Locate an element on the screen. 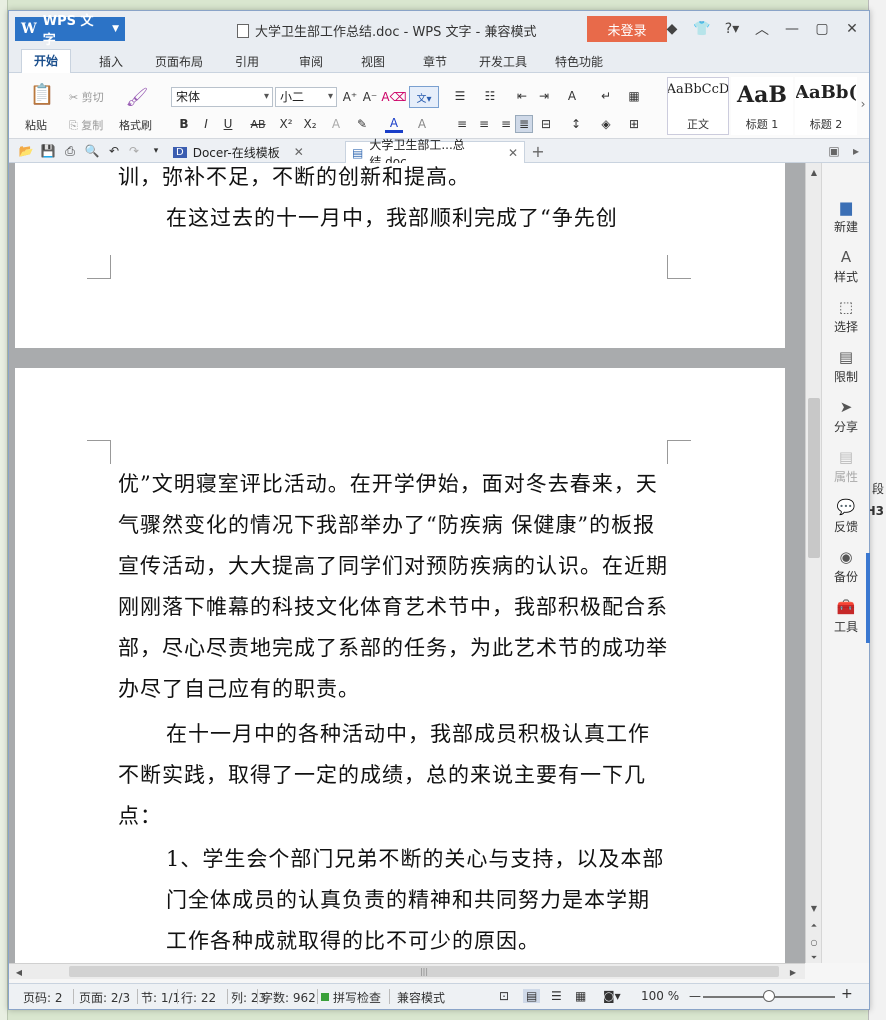 The image size is (886, 1020). font-name-select: 宋体 is located at coordinates (222, 97).